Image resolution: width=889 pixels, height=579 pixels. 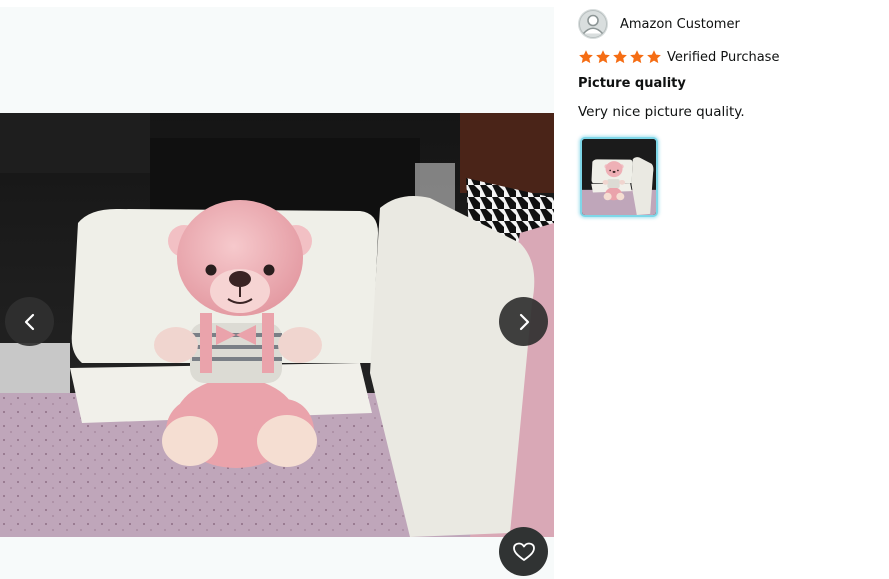 I want to click on next-image-button, so click(x=523, y=321).